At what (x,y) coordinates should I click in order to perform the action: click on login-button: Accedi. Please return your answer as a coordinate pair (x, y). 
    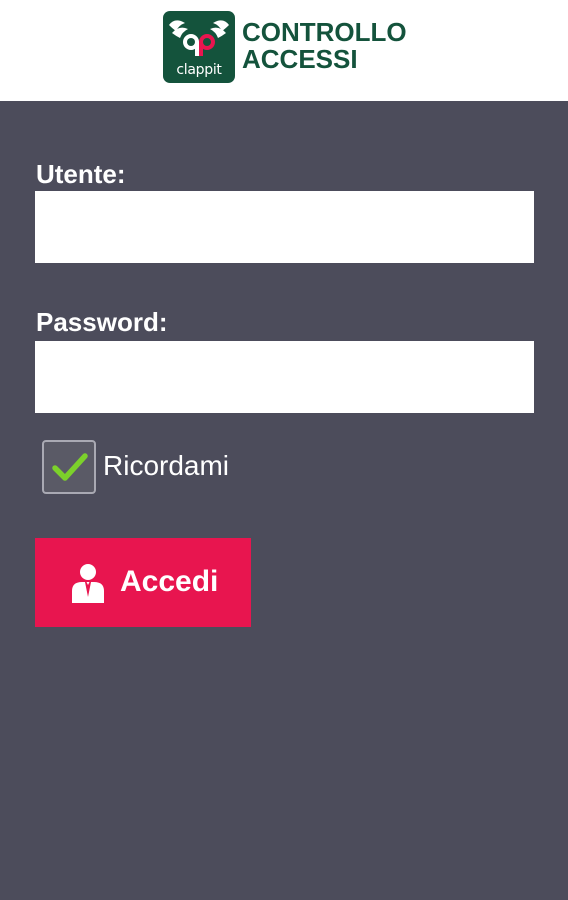
    Looking at the image, I should click on (143, 582).